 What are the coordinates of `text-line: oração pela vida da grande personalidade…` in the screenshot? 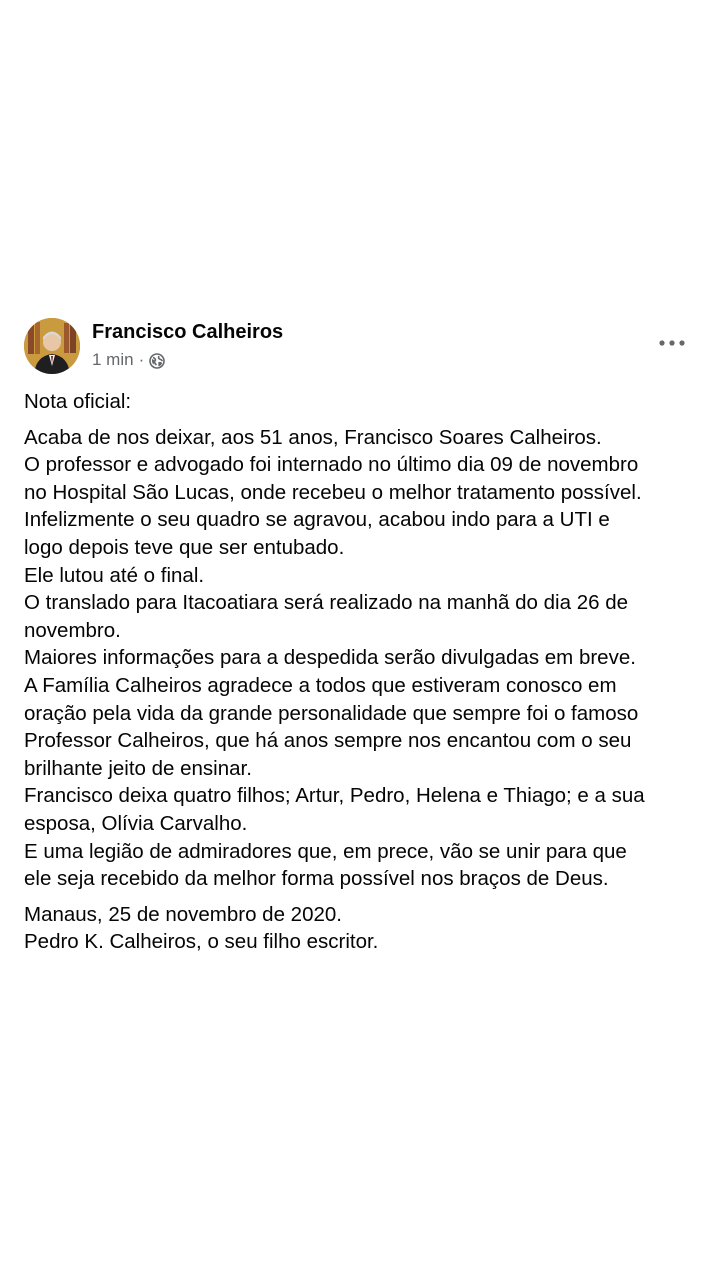 It's located at (331, 713).